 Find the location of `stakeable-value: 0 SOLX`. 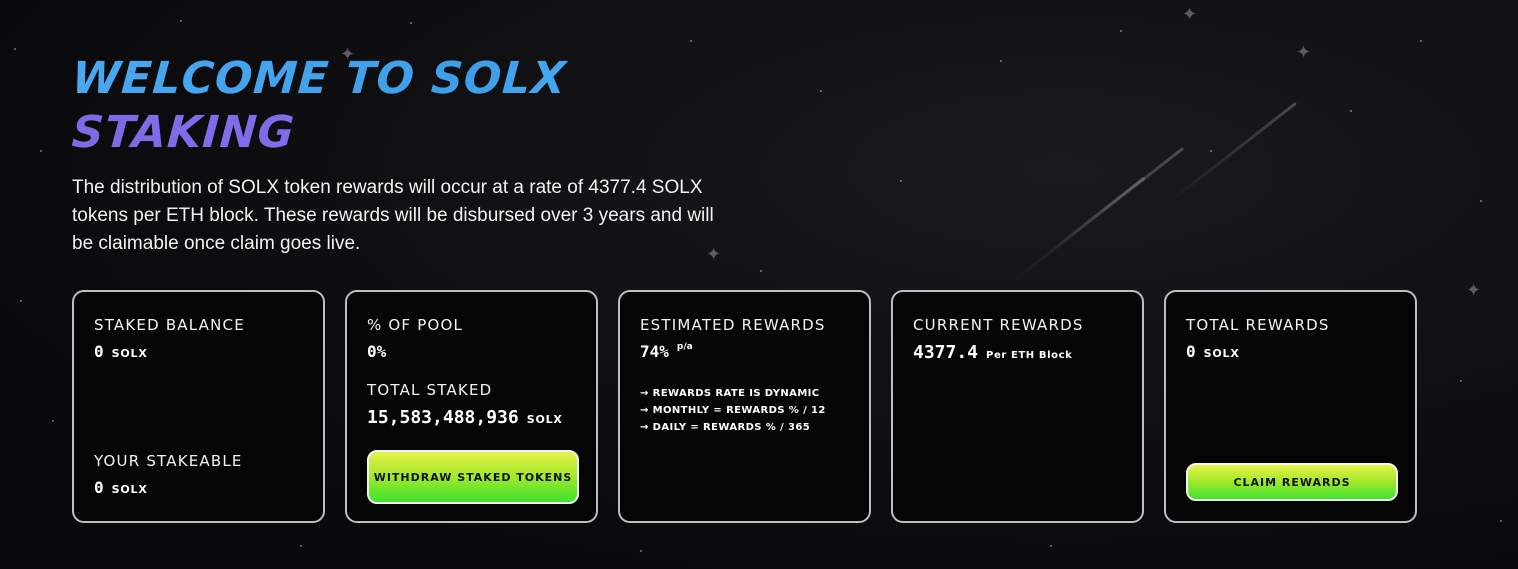

stakeable-value: 0 SOLX is located at coordinates (168, 487).